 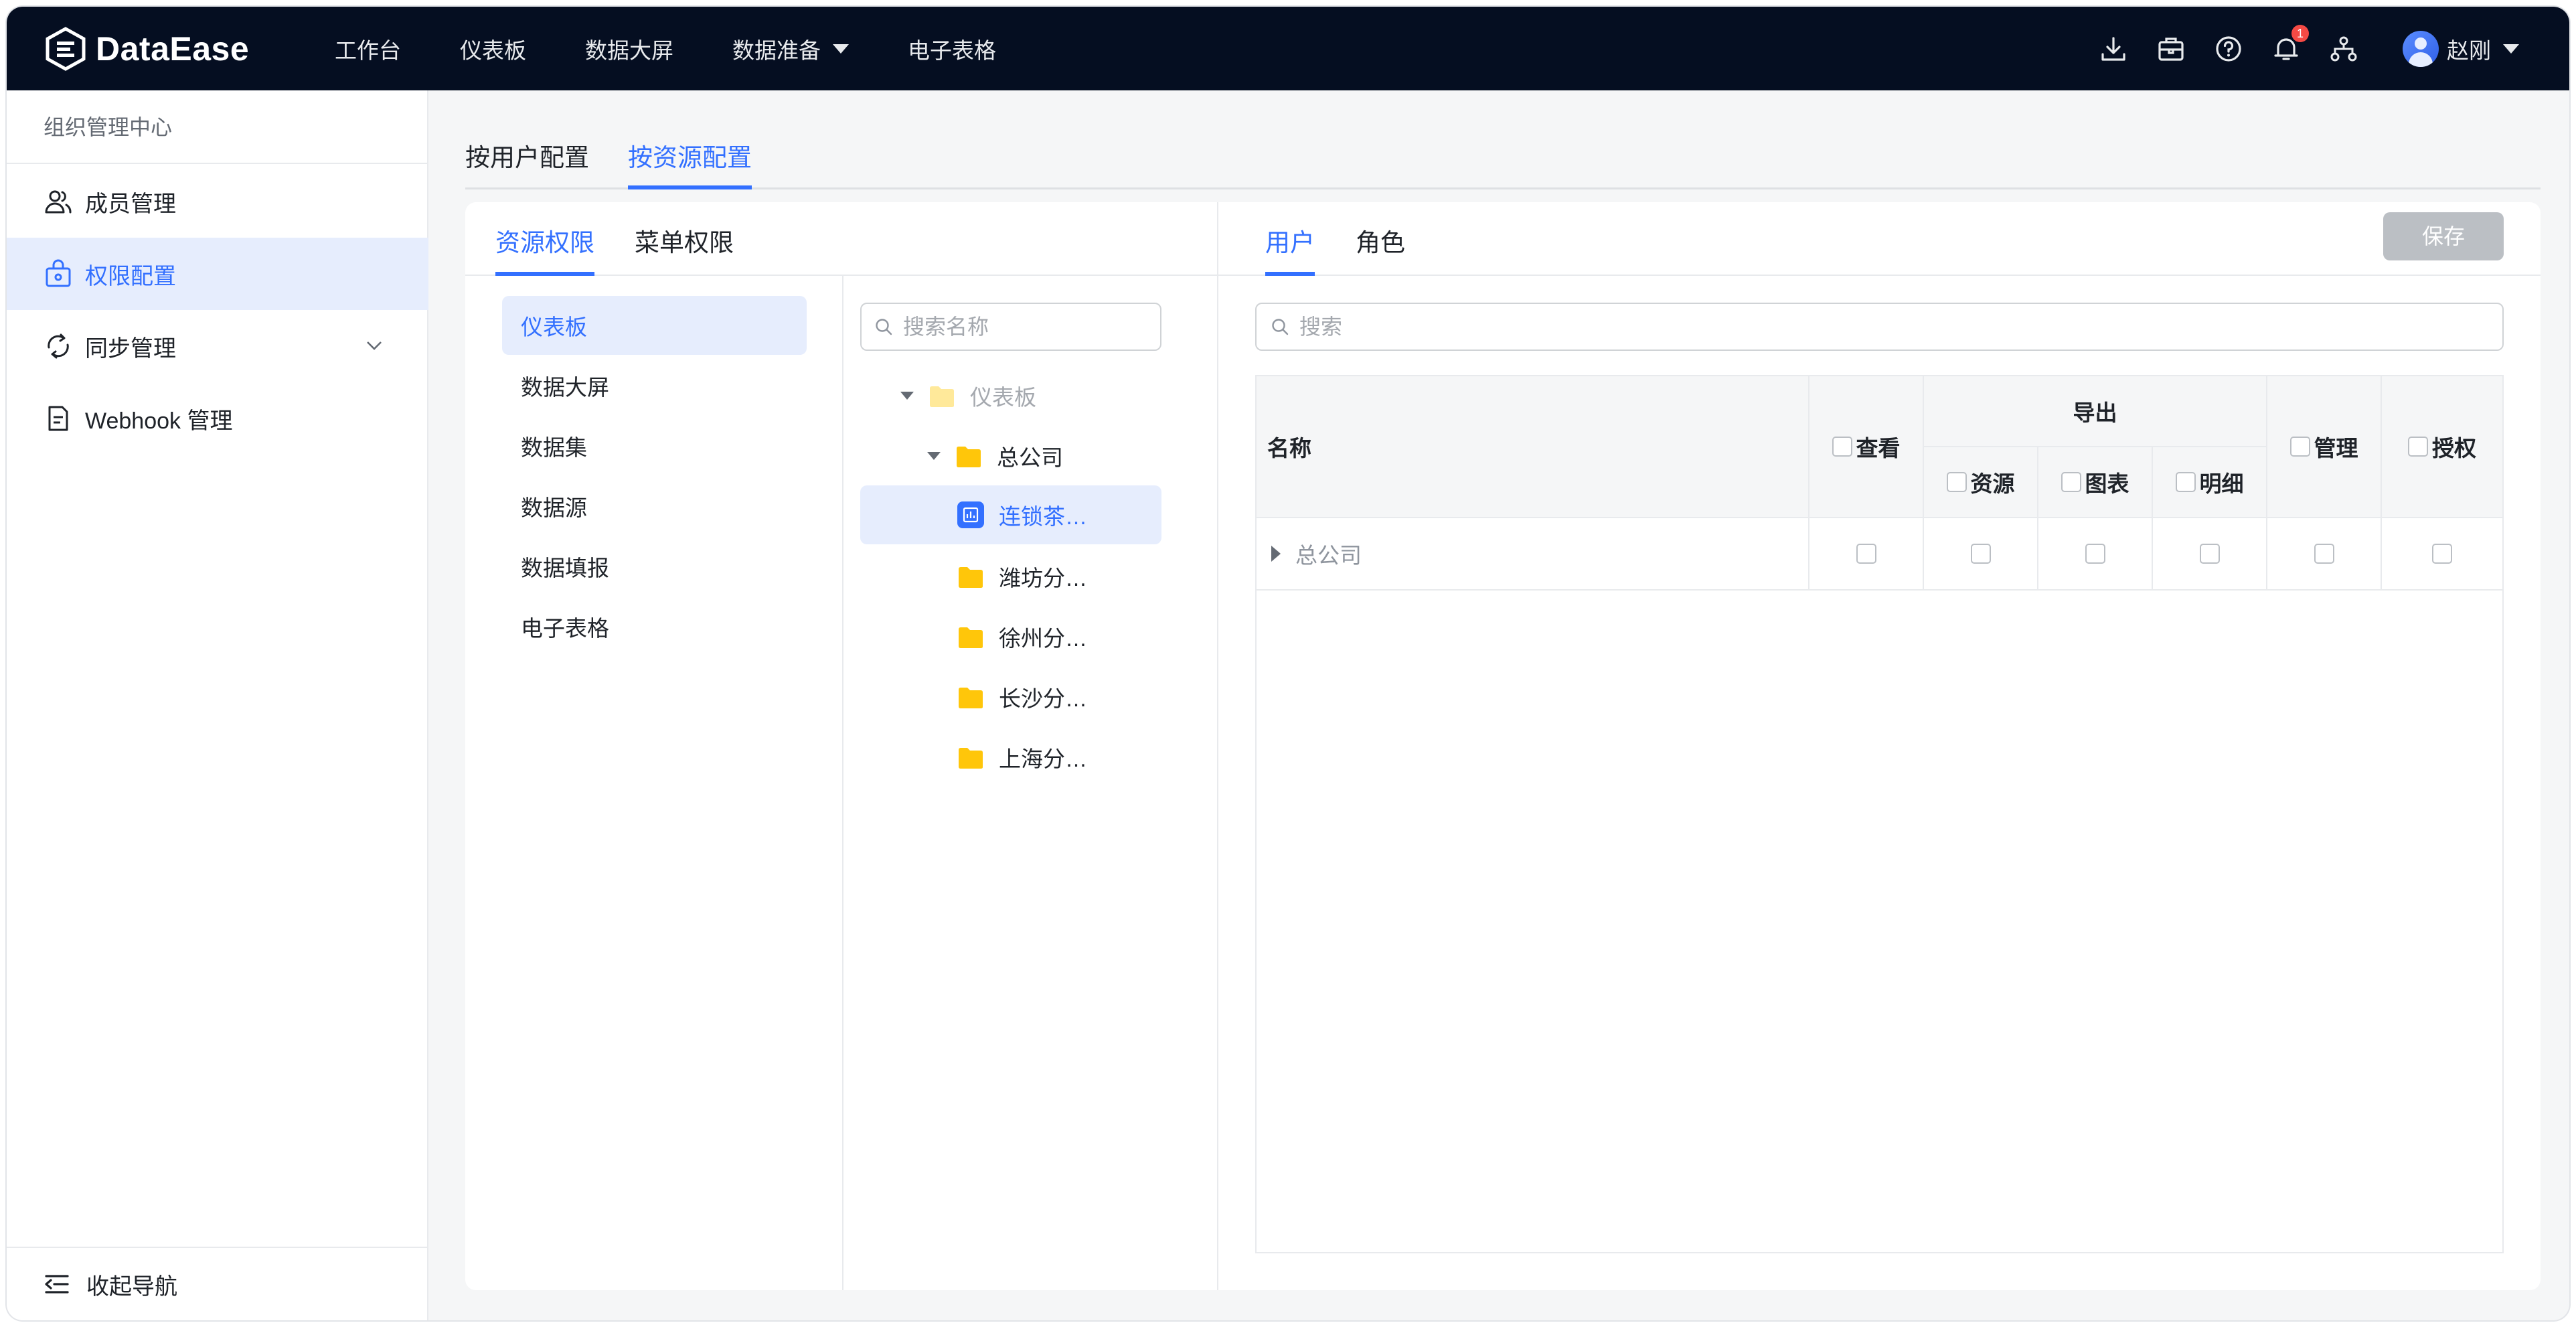 What do you see at coordinates (2442, 447) in the screenshot?
I see `column-header-authorize: 授权` at bounding box center [2442, 447].